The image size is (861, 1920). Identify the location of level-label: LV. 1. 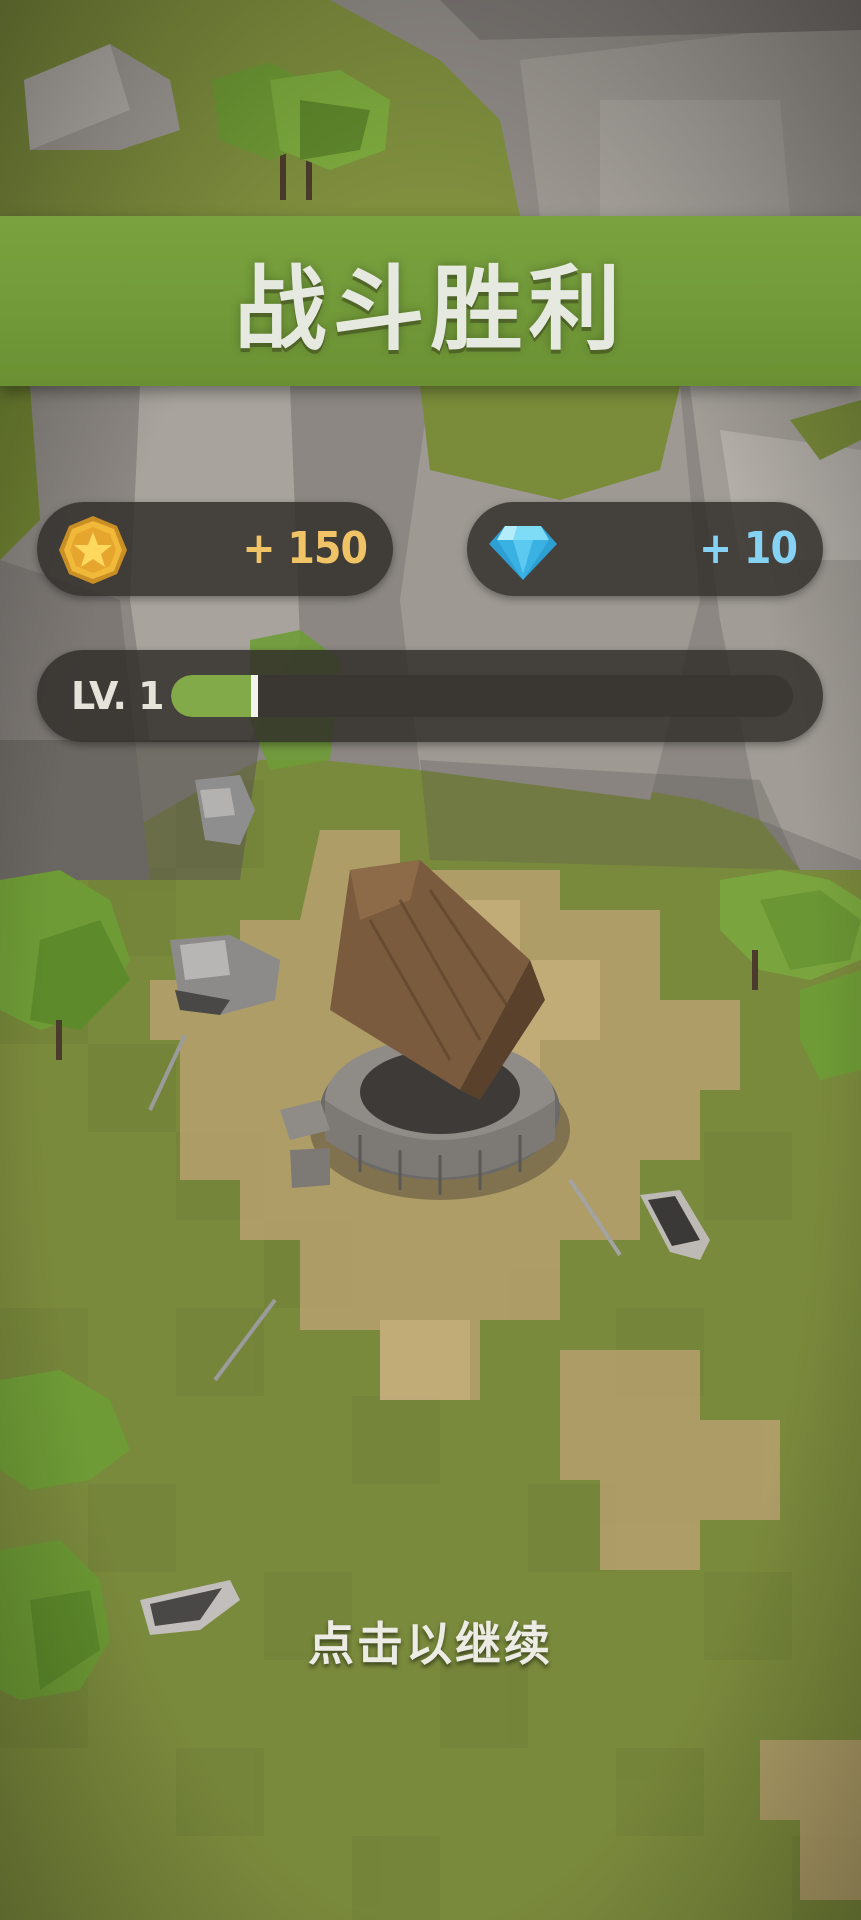
(118, 696).